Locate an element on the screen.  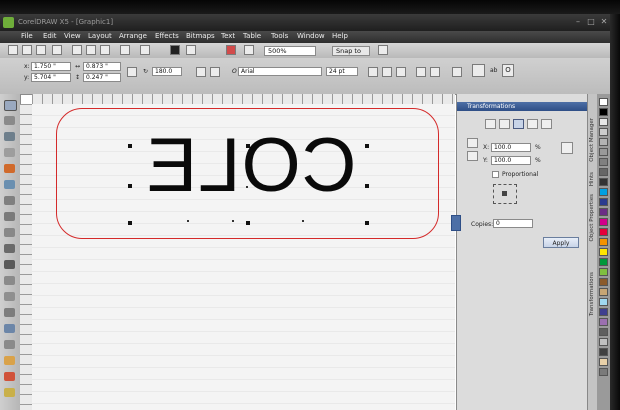
menu-view: View is located at coordinates (72, 36).